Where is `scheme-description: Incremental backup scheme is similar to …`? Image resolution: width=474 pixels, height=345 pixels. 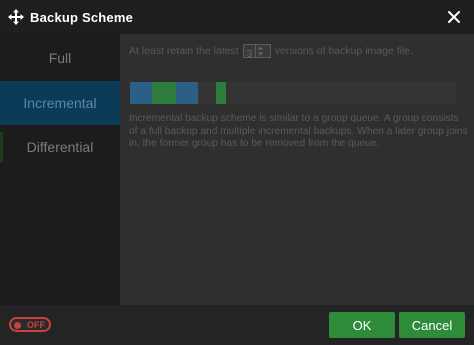
scheme-description: Incremental backup scheme is similar to … is located at coordinates (298, 131).